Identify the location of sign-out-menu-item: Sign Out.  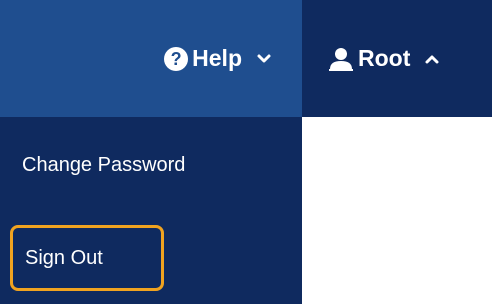
(87, 258).